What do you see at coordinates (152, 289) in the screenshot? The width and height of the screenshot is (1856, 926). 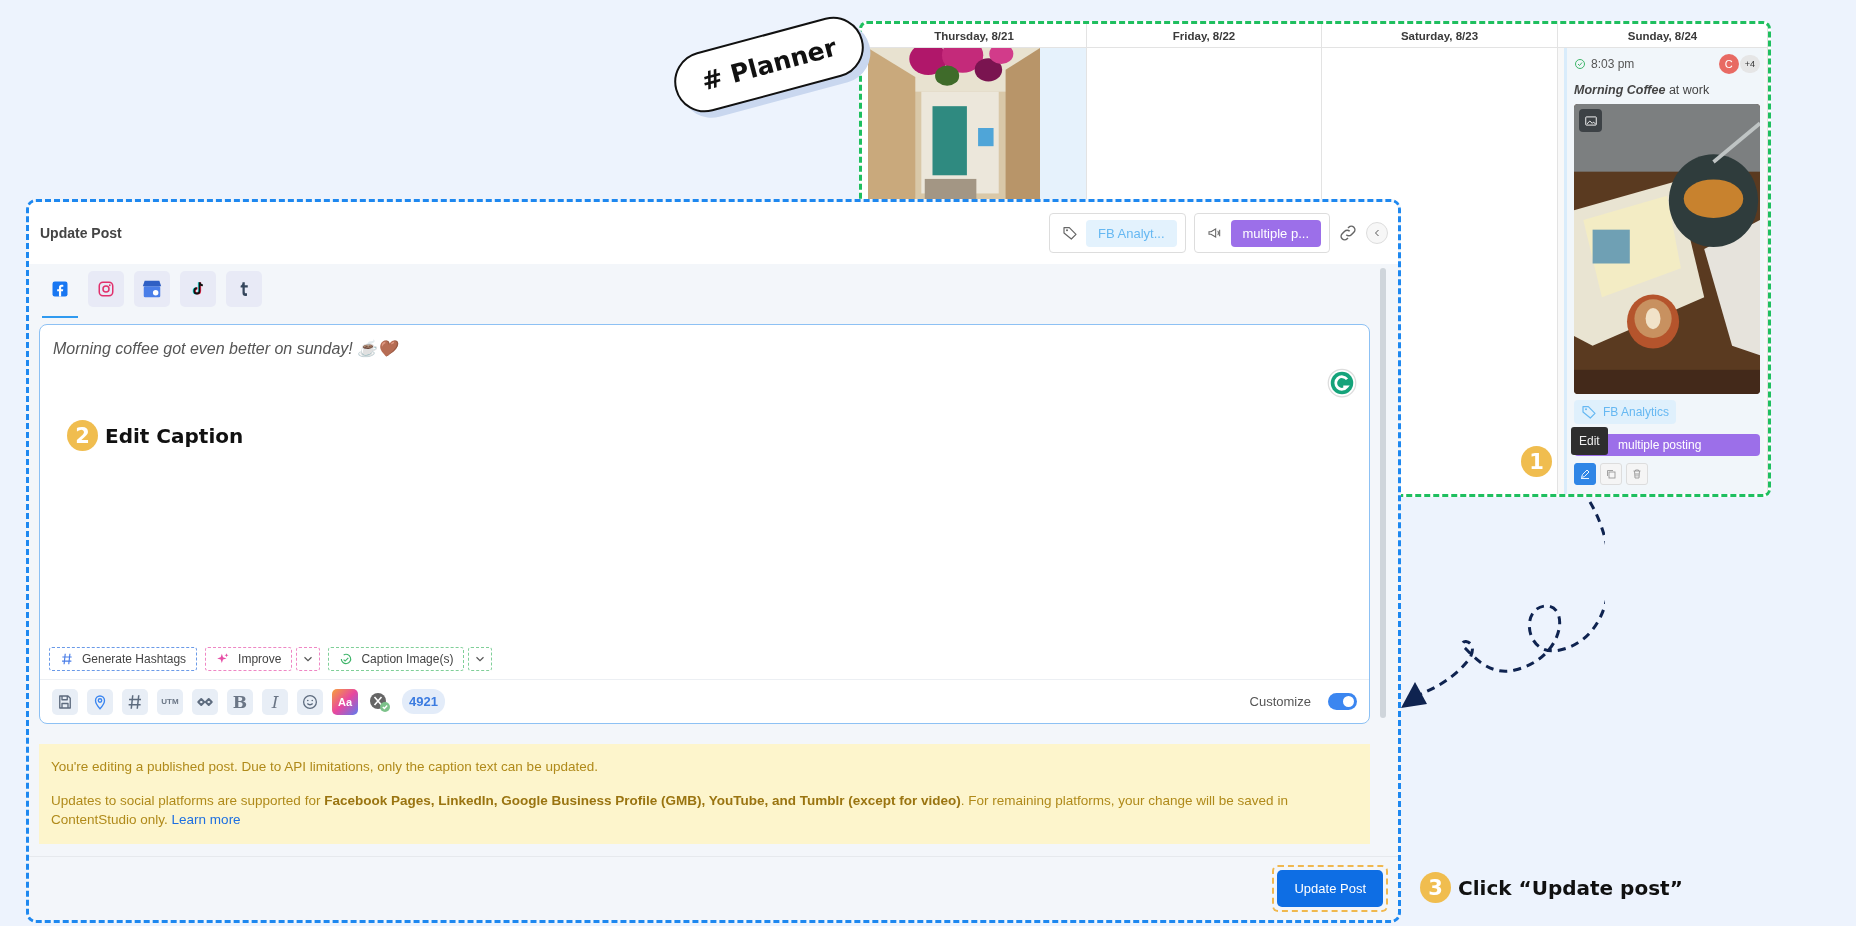 I see `store-icon` at bounding box center [152, 289].